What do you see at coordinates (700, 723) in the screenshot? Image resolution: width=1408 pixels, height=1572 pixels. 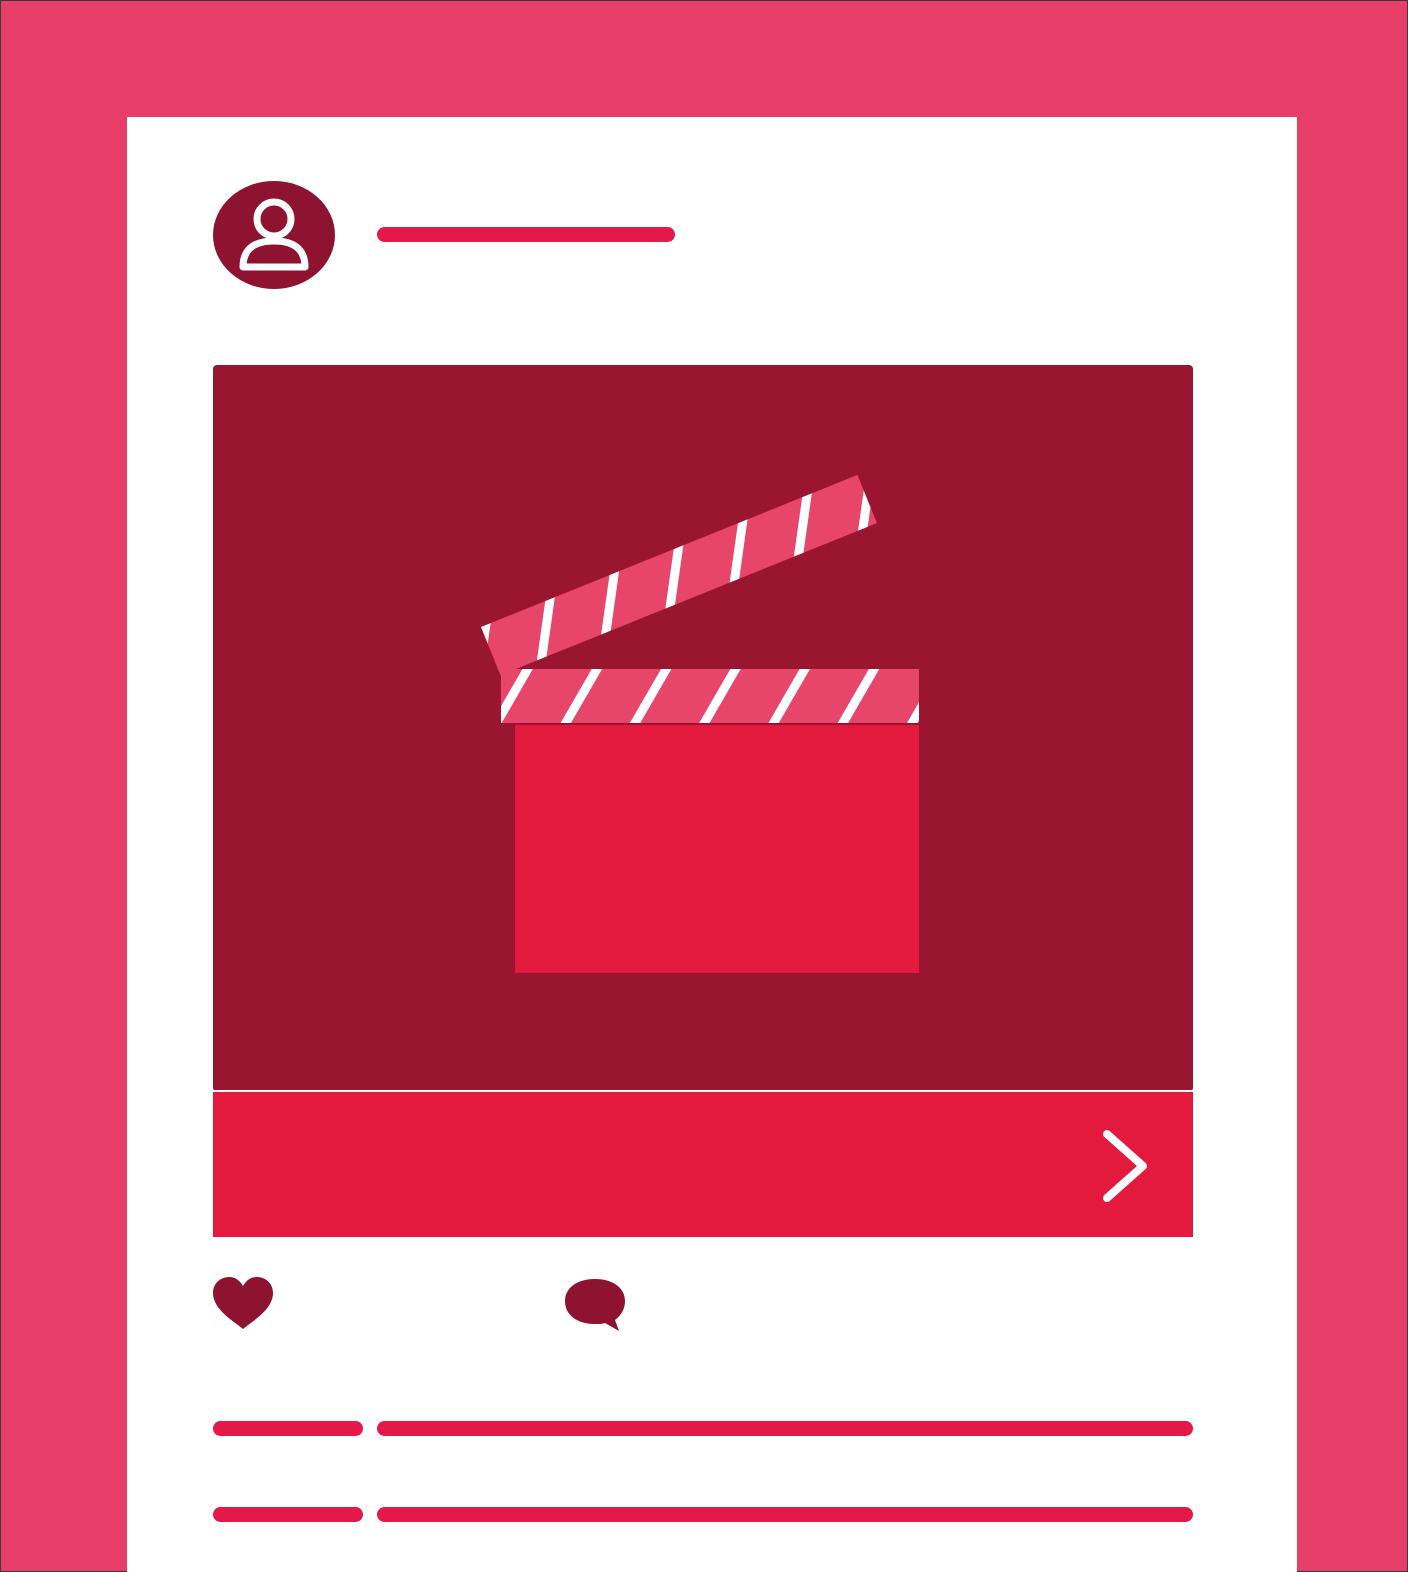 I see `clapperboard-icon` at bounding box center [700, 723].